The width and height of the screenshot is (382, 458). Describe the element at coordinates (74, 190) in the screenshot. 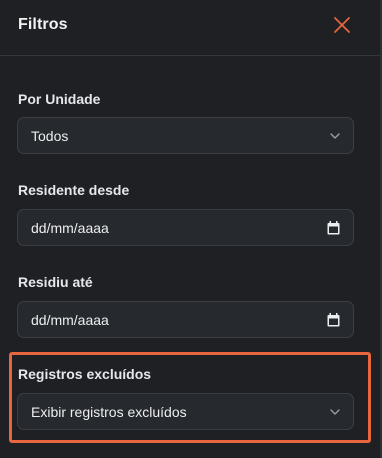

I see `residente-desde-label: Residente desde` at that location.